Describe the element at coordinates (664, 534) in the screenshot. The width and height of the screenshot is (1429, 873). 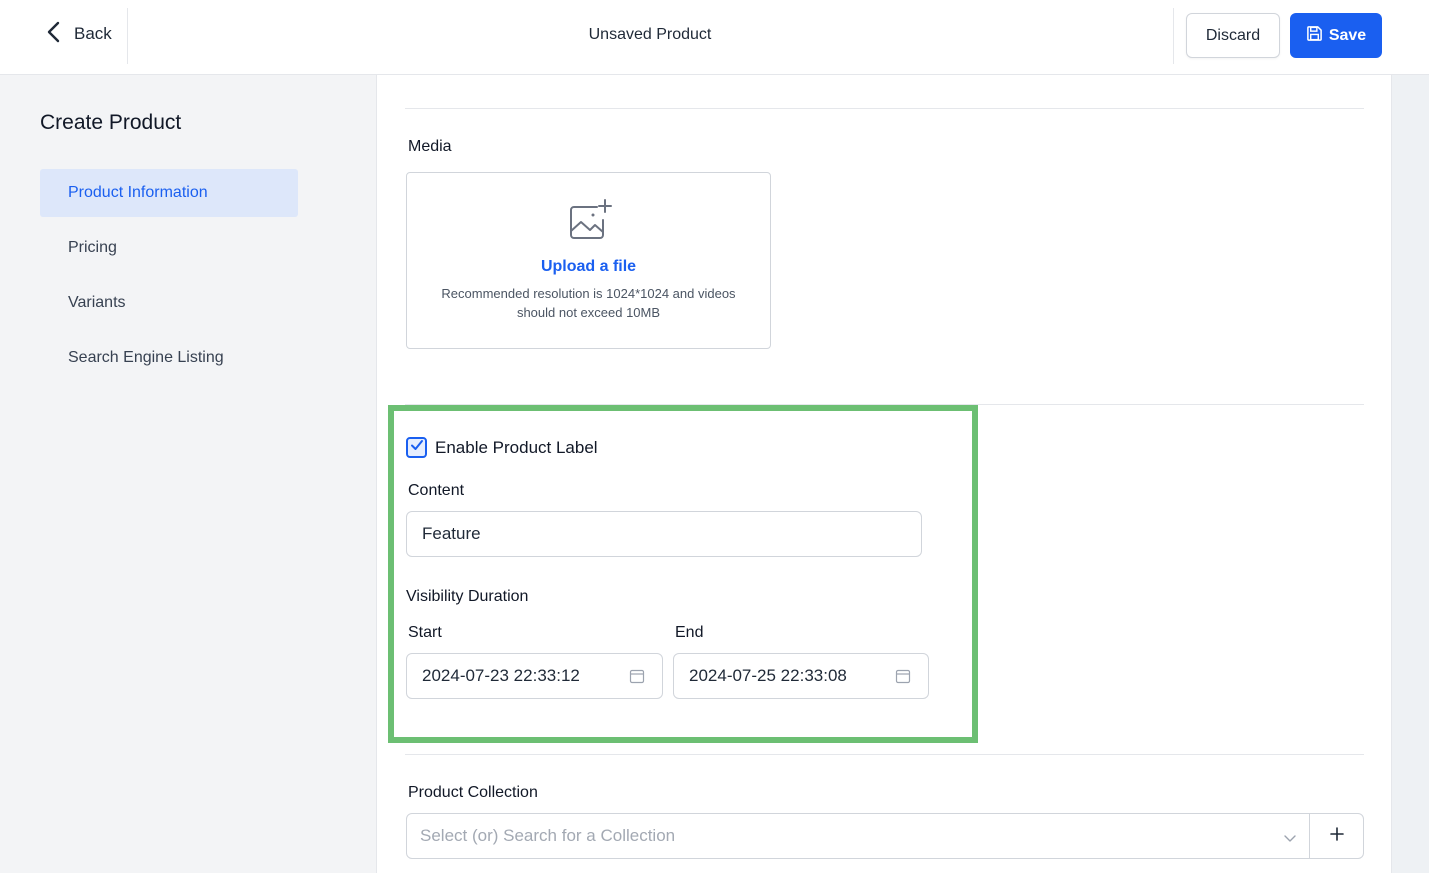
I see `content-input: Feature` at that location.